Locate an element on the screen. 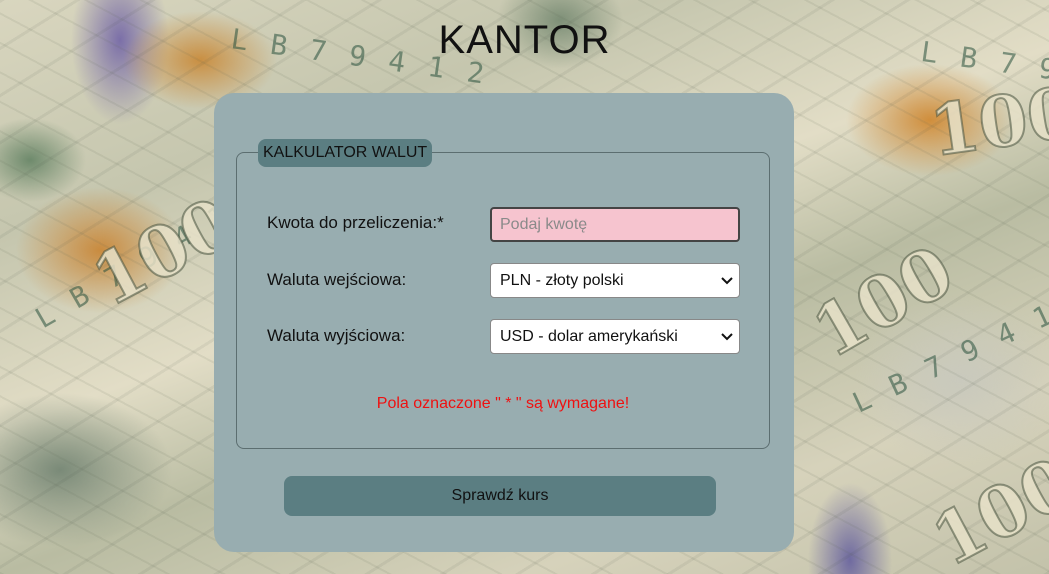  check-rate-button: Sprawdź kurs is located at coordinates (500, 496).